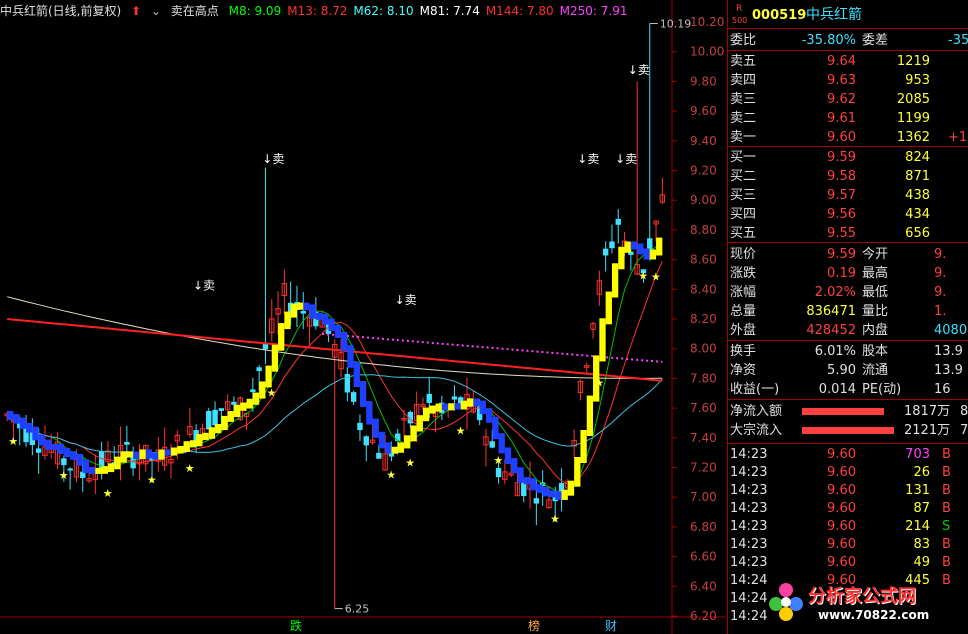 Image resolution: width=968 pixels, height=634 pixels. I want to click on stat-value: 13.9, so click(948, 370).